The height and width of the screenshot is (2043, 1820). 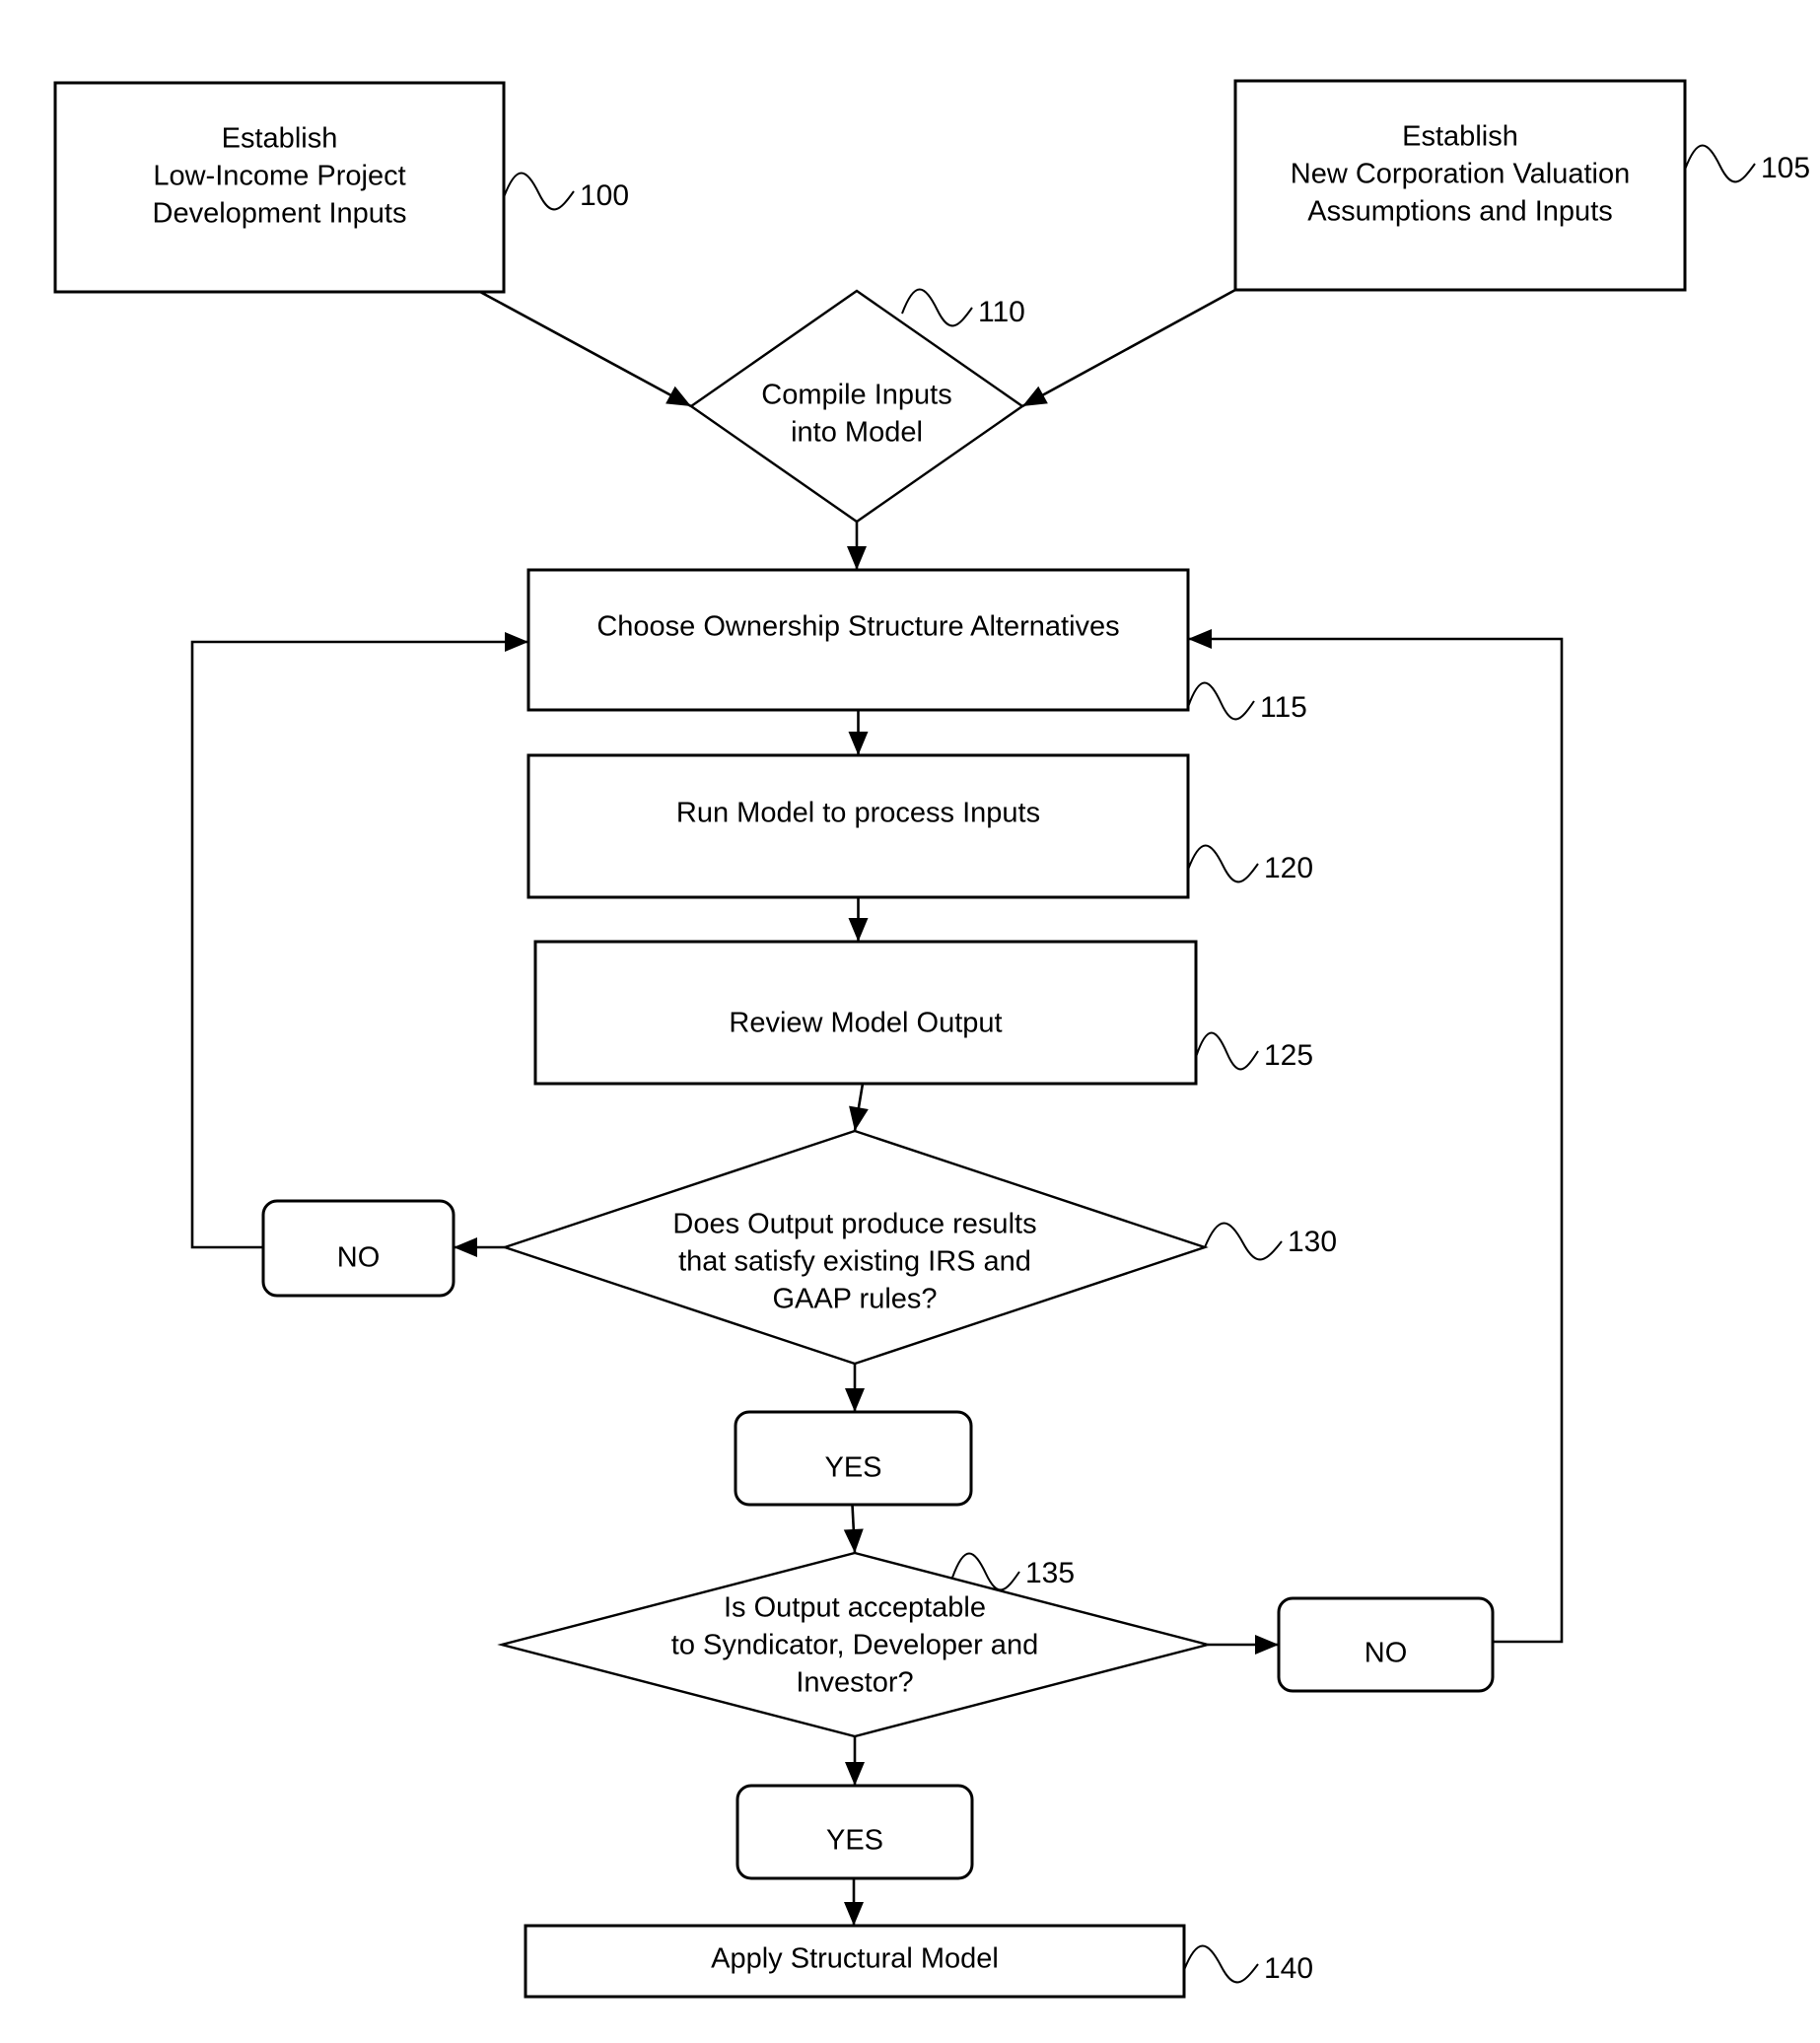 I want to click on node-label: Low-Income Project, so click(x=279, y=176).